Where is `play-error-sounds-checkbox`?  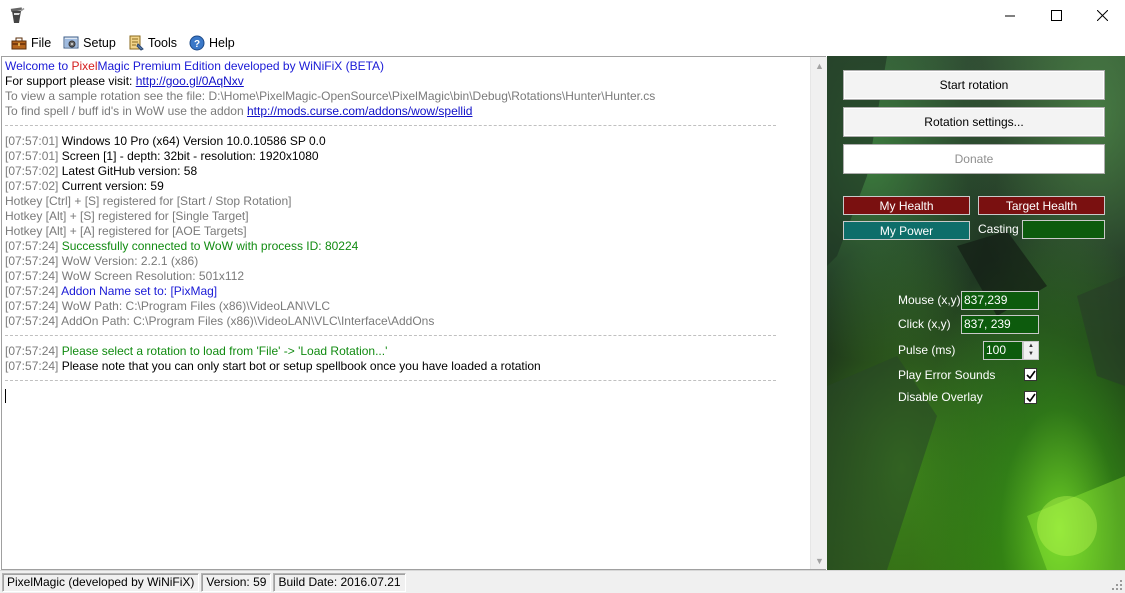 play-error-sounds-checkbox is located at coordinates (1030, 374).